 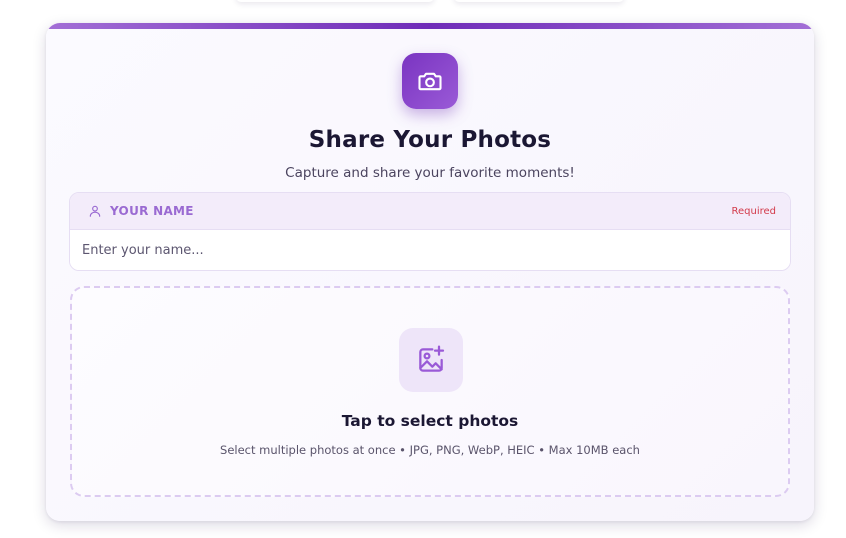 I want to click on card-accent-bar, so click(x=430, y=26).